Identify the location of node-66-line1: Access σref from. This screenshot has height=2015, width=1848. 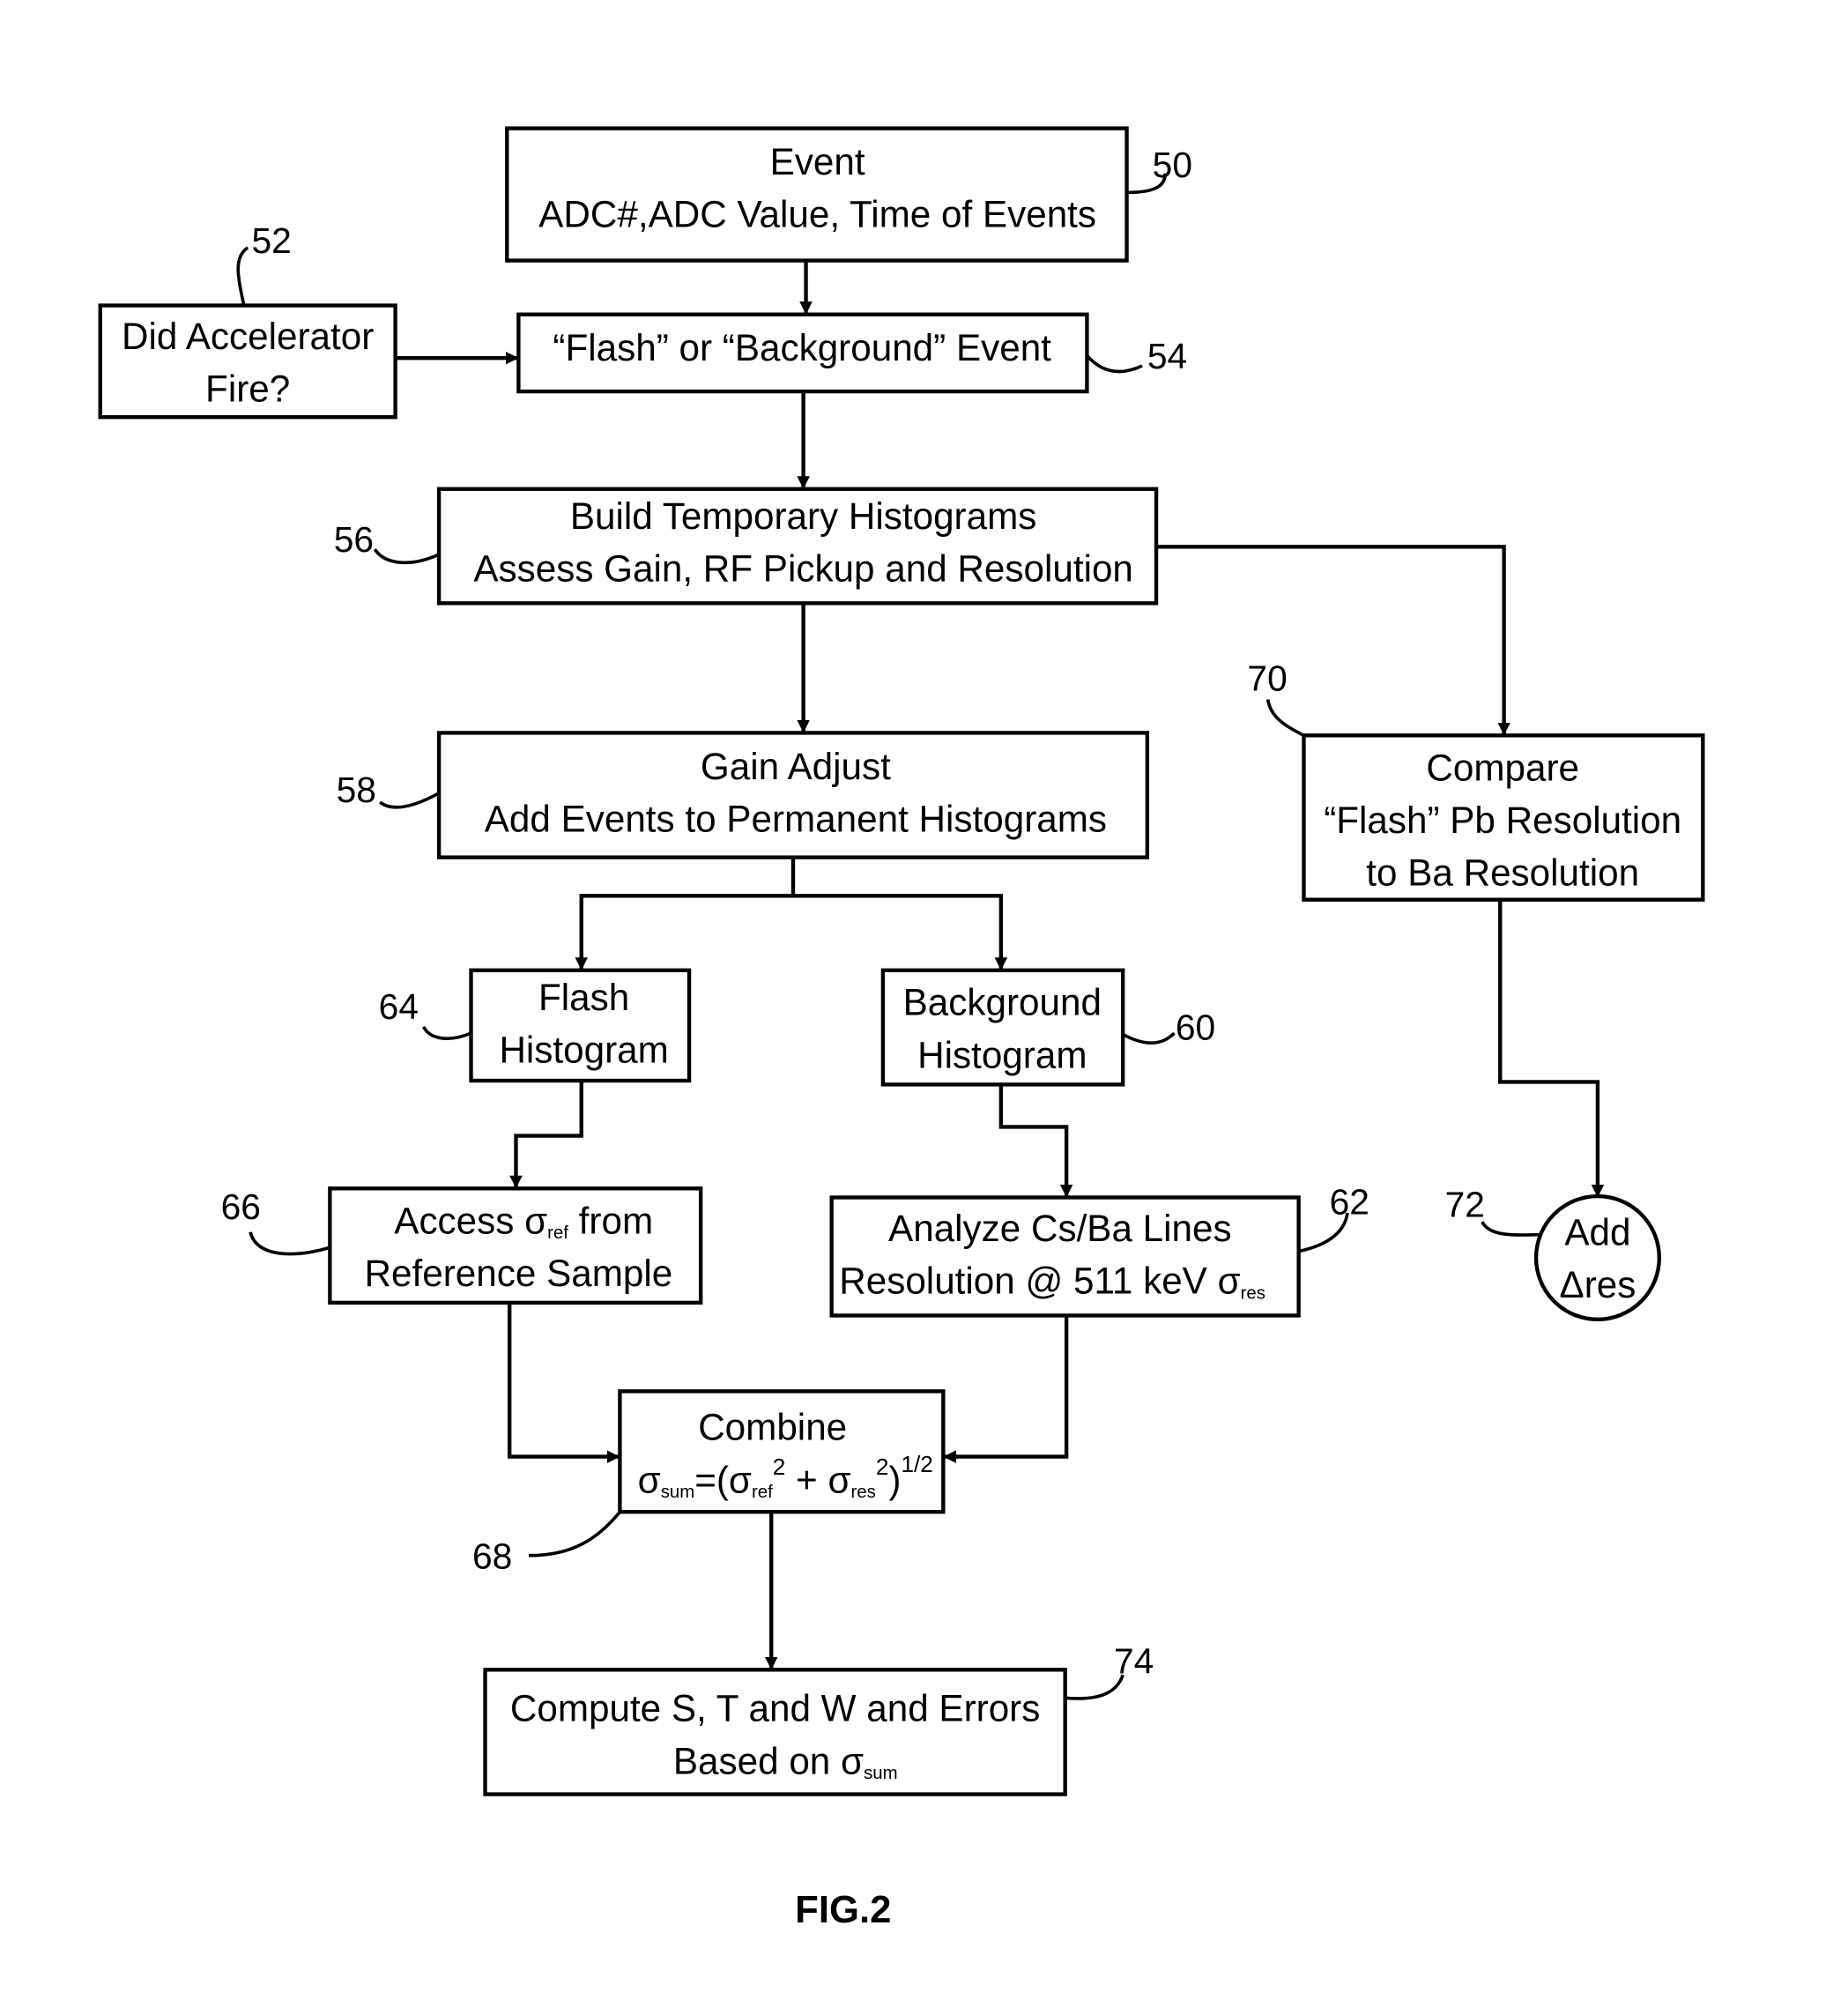
(524, 1221).